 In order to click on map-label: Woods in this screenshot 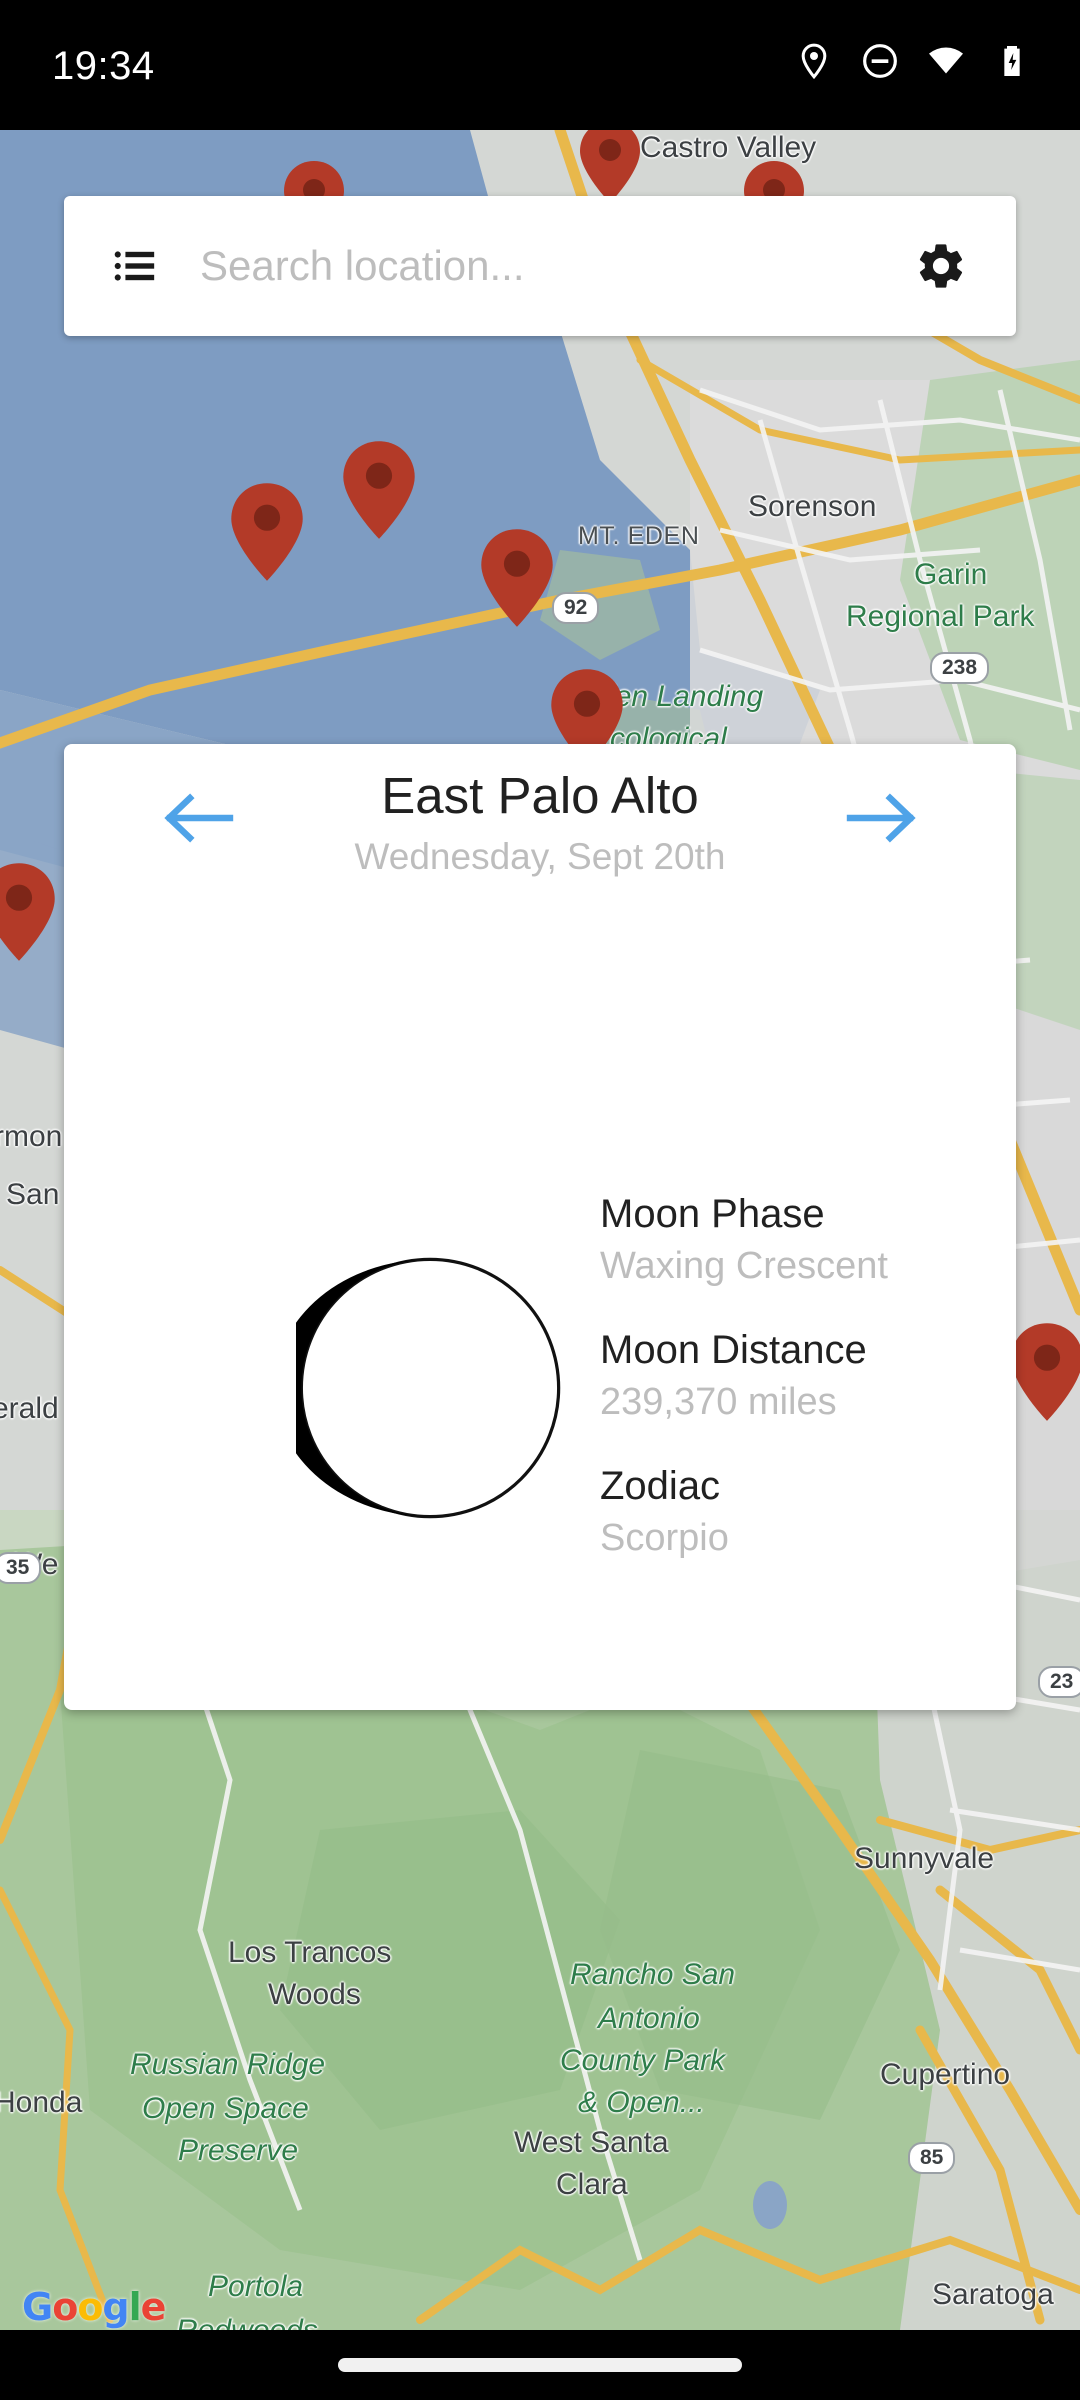, I will do `click(314, 1994)`.